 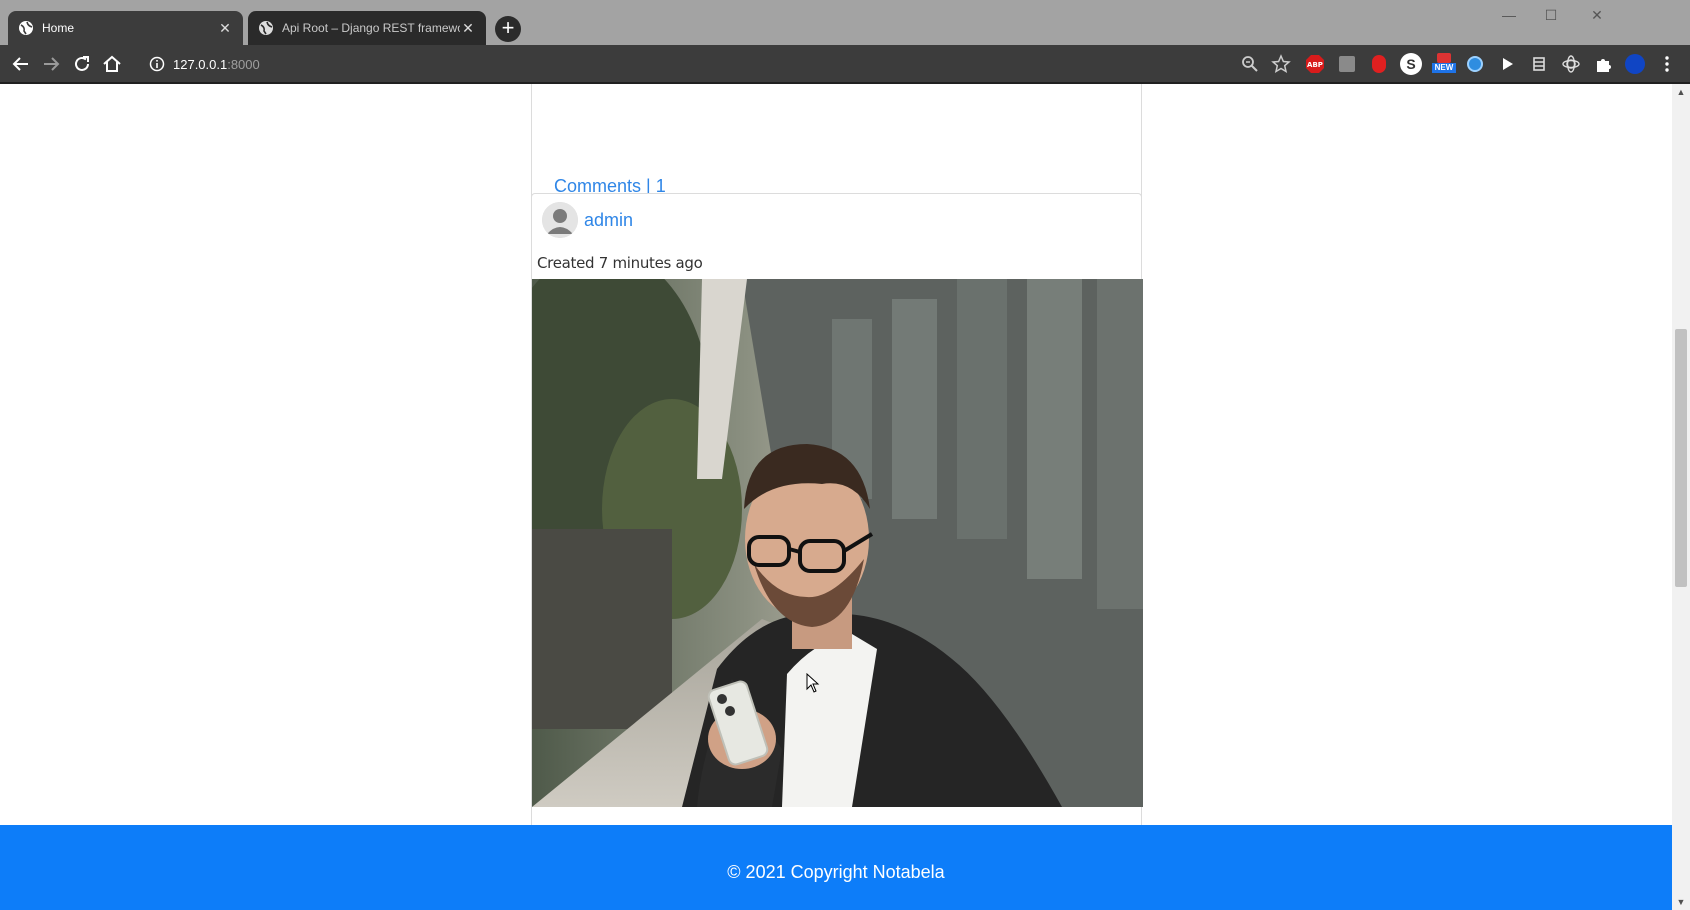 I want to click on back-arrow-icon, so click(x=21, y=64).